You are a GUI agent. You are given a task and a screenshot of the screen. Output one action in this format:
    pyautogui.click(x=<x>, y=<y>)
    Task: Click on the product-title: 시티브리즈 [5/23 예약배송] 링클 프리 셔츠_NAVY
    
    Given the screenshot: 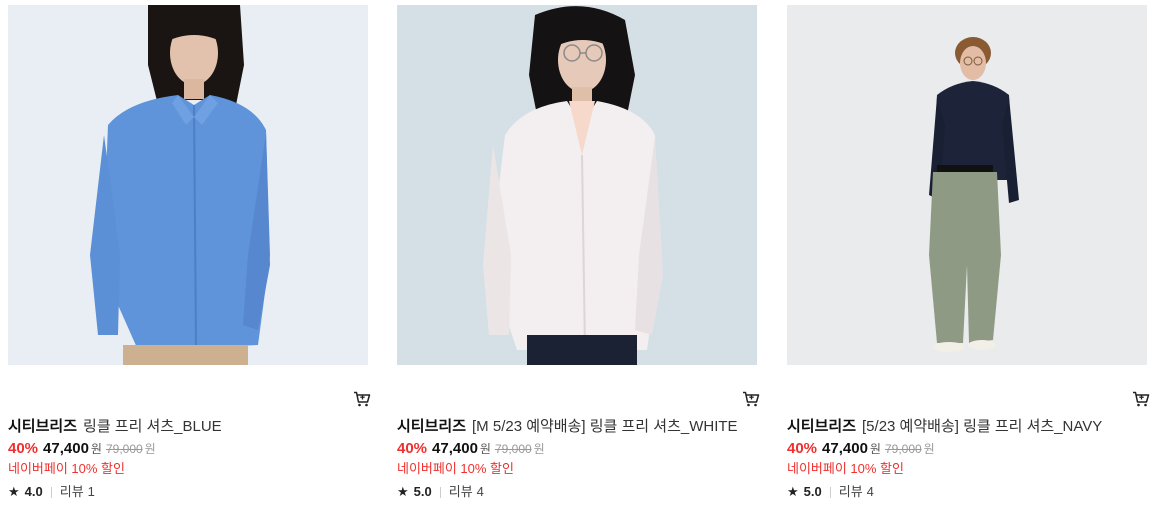 What is the action you would take?
    pyautogui.click(x=967, y=427)
    